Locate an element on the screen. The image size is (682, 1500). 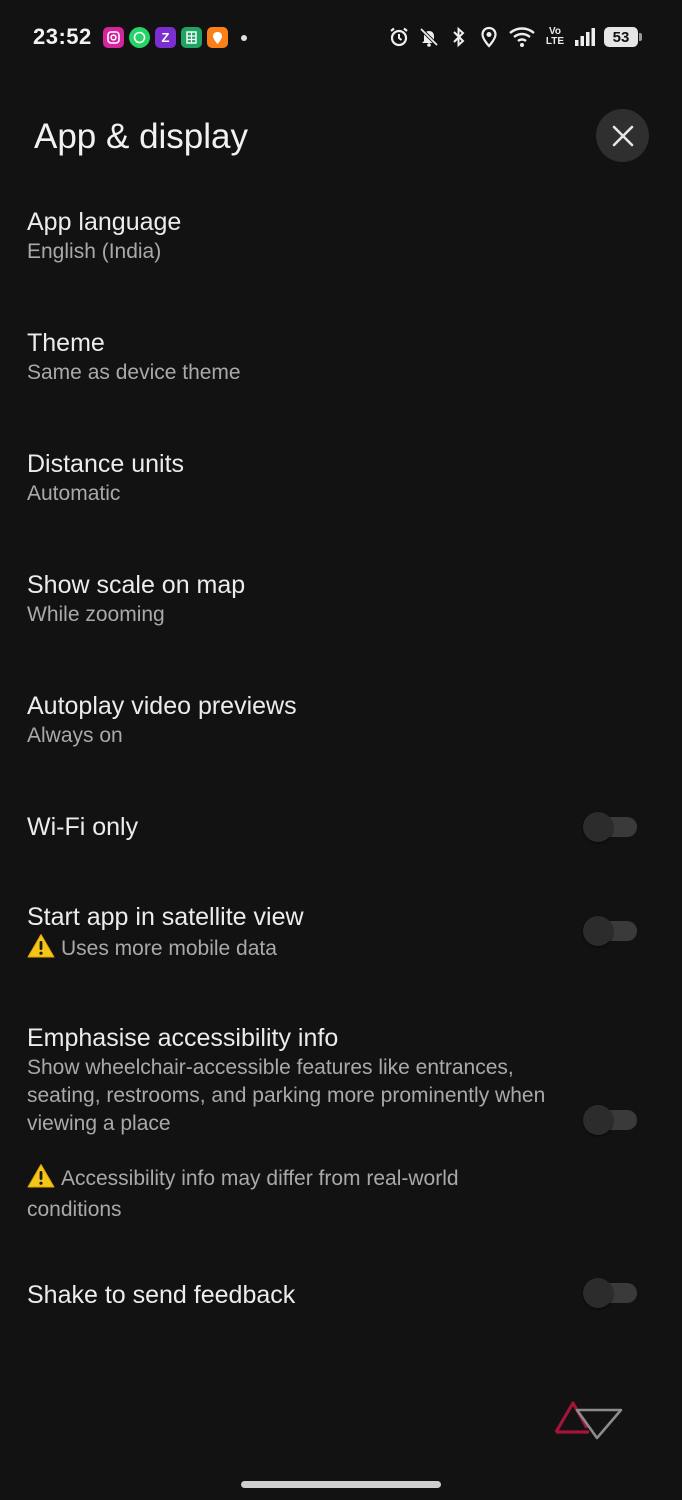
setting-title: Emphasise accessibility info is located at coordinates (183, 1038).